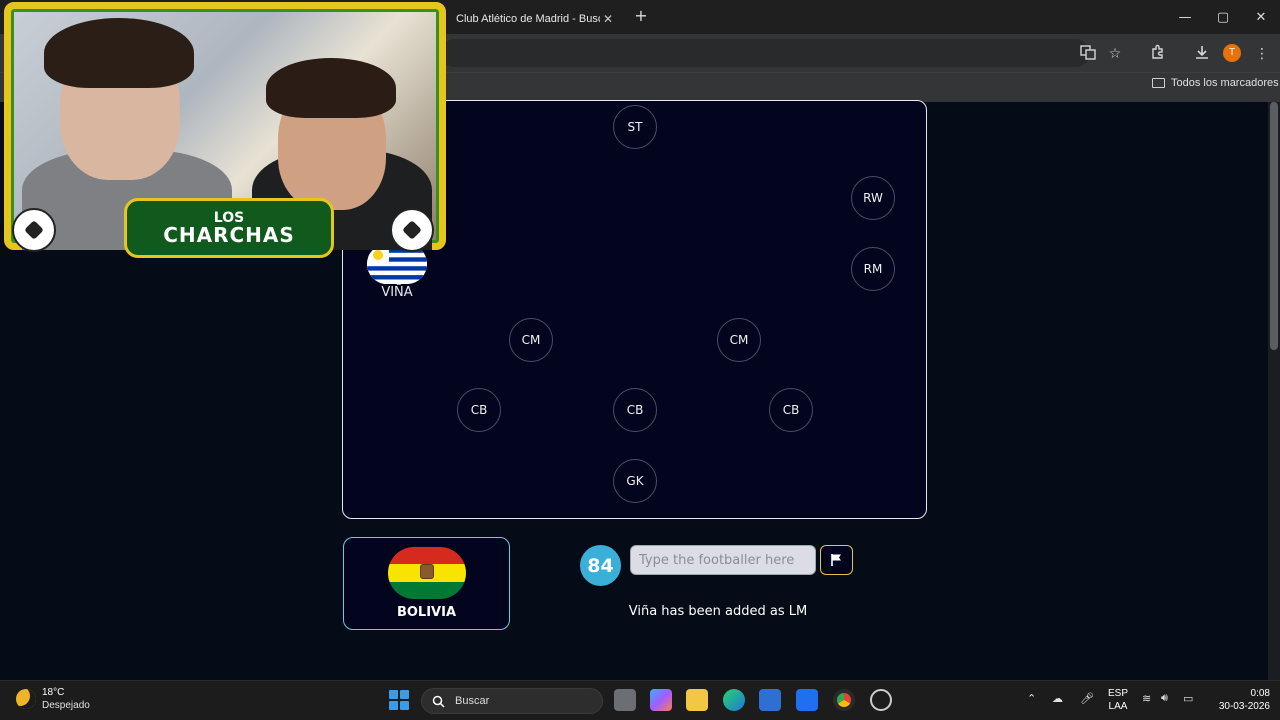  What do you see at coordinates (723, 560) in the screenshot?
I see `footballer-input` at bounding box center [723, 560].